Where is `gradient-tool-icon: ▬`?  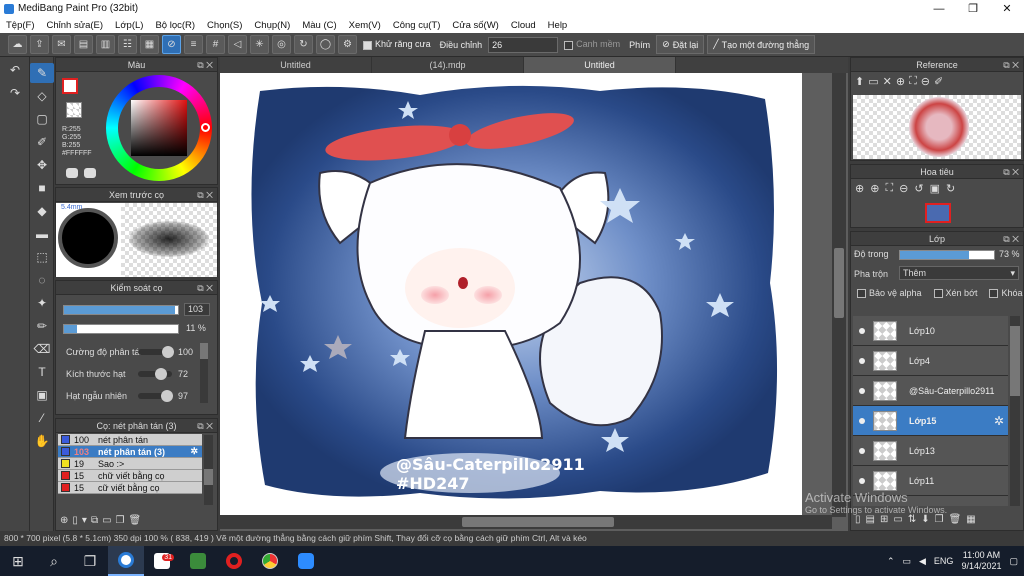
gradient-tool-icon: ▬ is located at coordinates (42, 234).